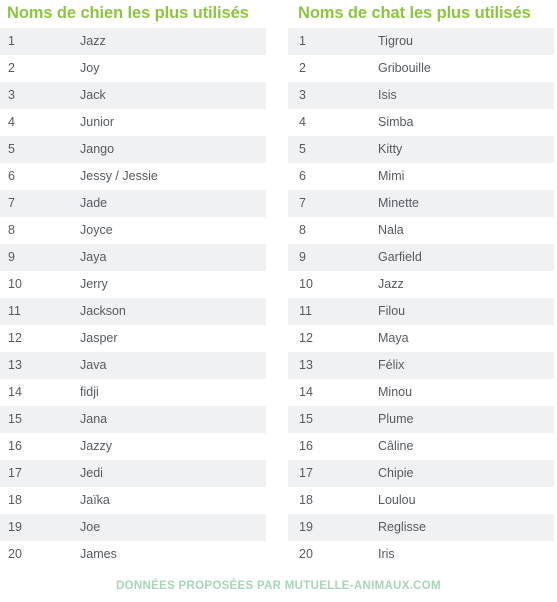 The width and height of the screenshot is (557, 602). What do you see at coordinates (277, 285) in the screenshot?
I see `column-gap` at bounding box center [277, 285].